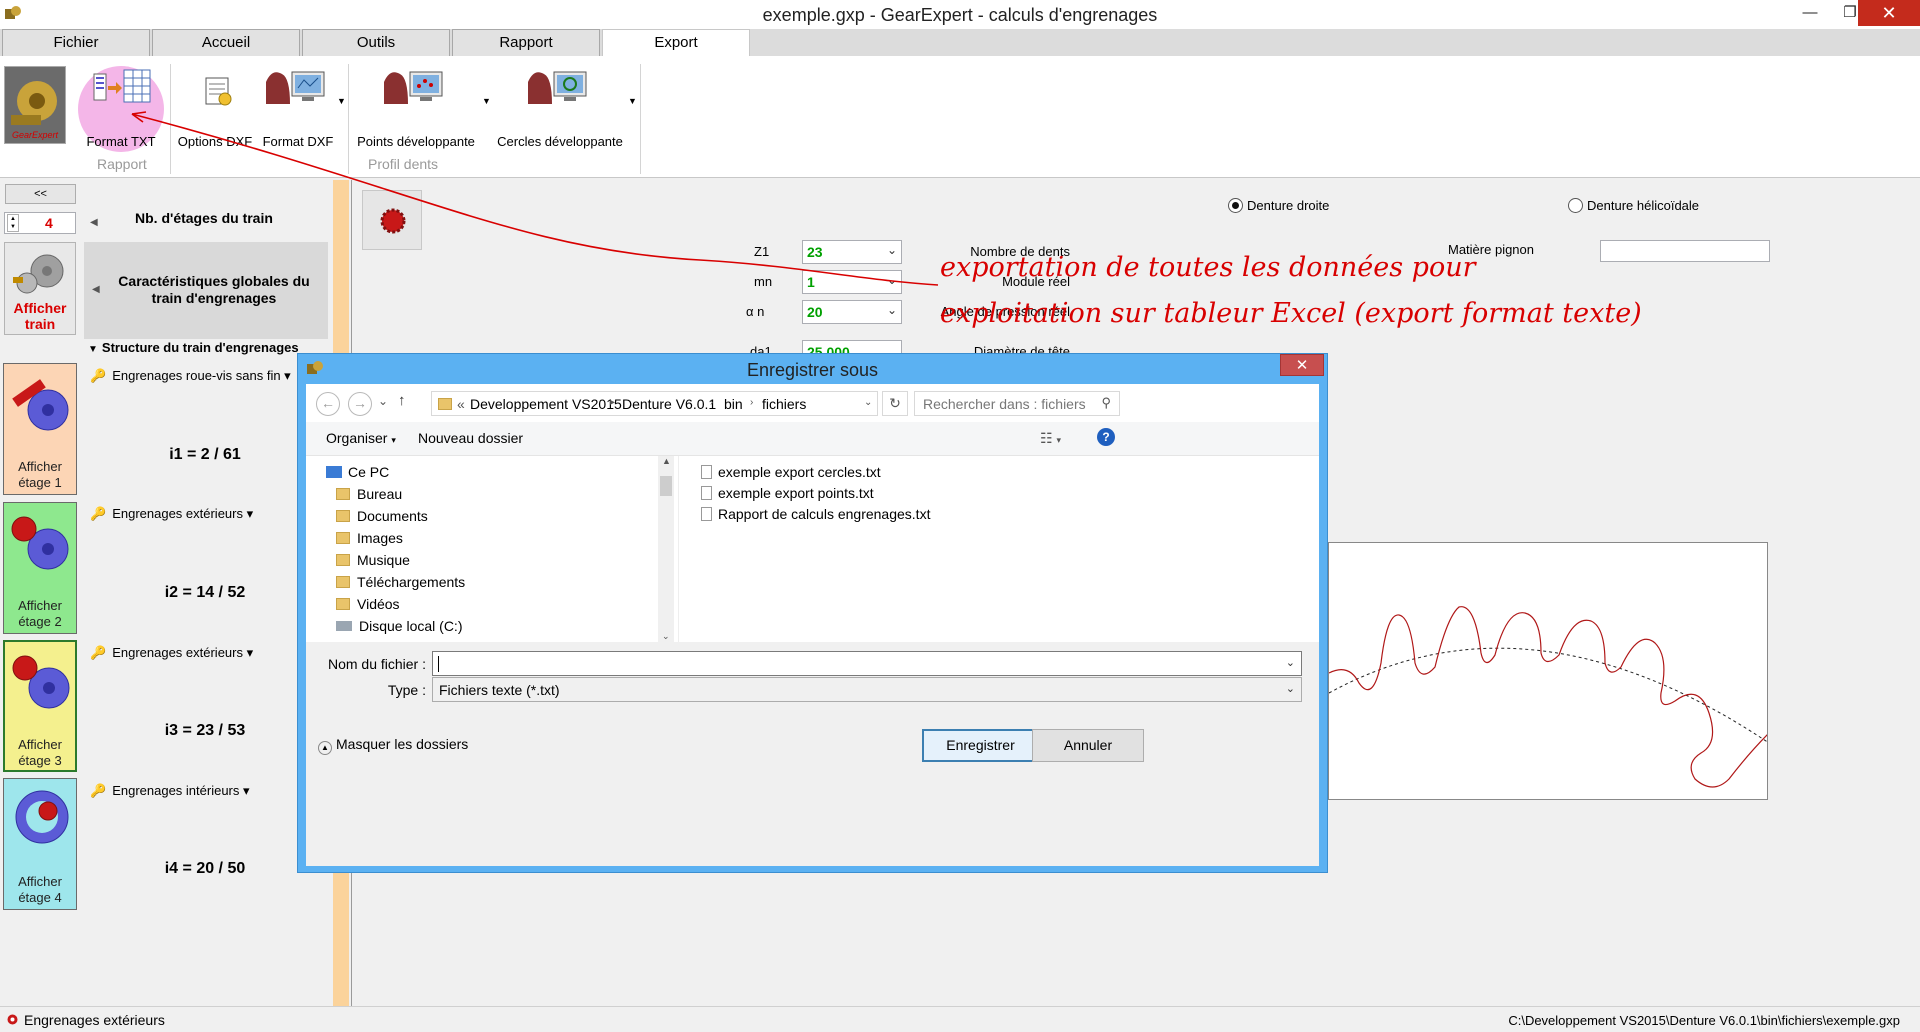 The image size is (1920, 1032). Describe the element at coordinates (360, 404) in the screenshot. I see `forward-arrow-icon: →` at that location.